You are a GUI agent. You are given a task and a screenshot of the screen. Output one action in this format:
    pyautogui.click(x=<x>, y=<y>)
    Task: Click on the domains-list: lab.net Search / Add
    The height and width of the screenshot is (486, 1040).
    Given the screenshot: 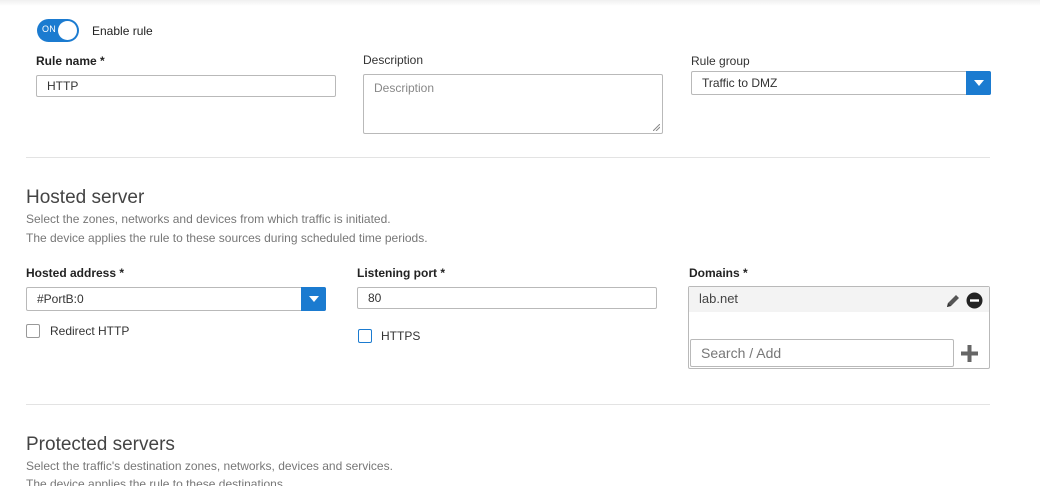 What is the action you would take?
    pyautogui.click(x=839, y=327)
    